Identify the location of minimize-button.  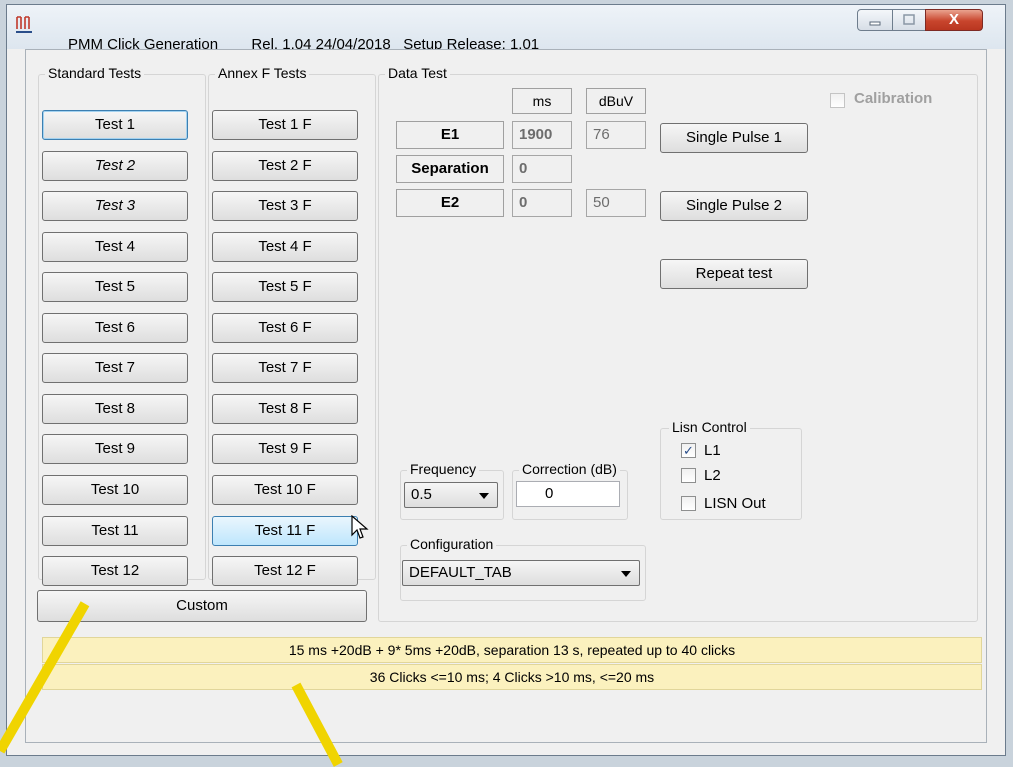
(875, 20).